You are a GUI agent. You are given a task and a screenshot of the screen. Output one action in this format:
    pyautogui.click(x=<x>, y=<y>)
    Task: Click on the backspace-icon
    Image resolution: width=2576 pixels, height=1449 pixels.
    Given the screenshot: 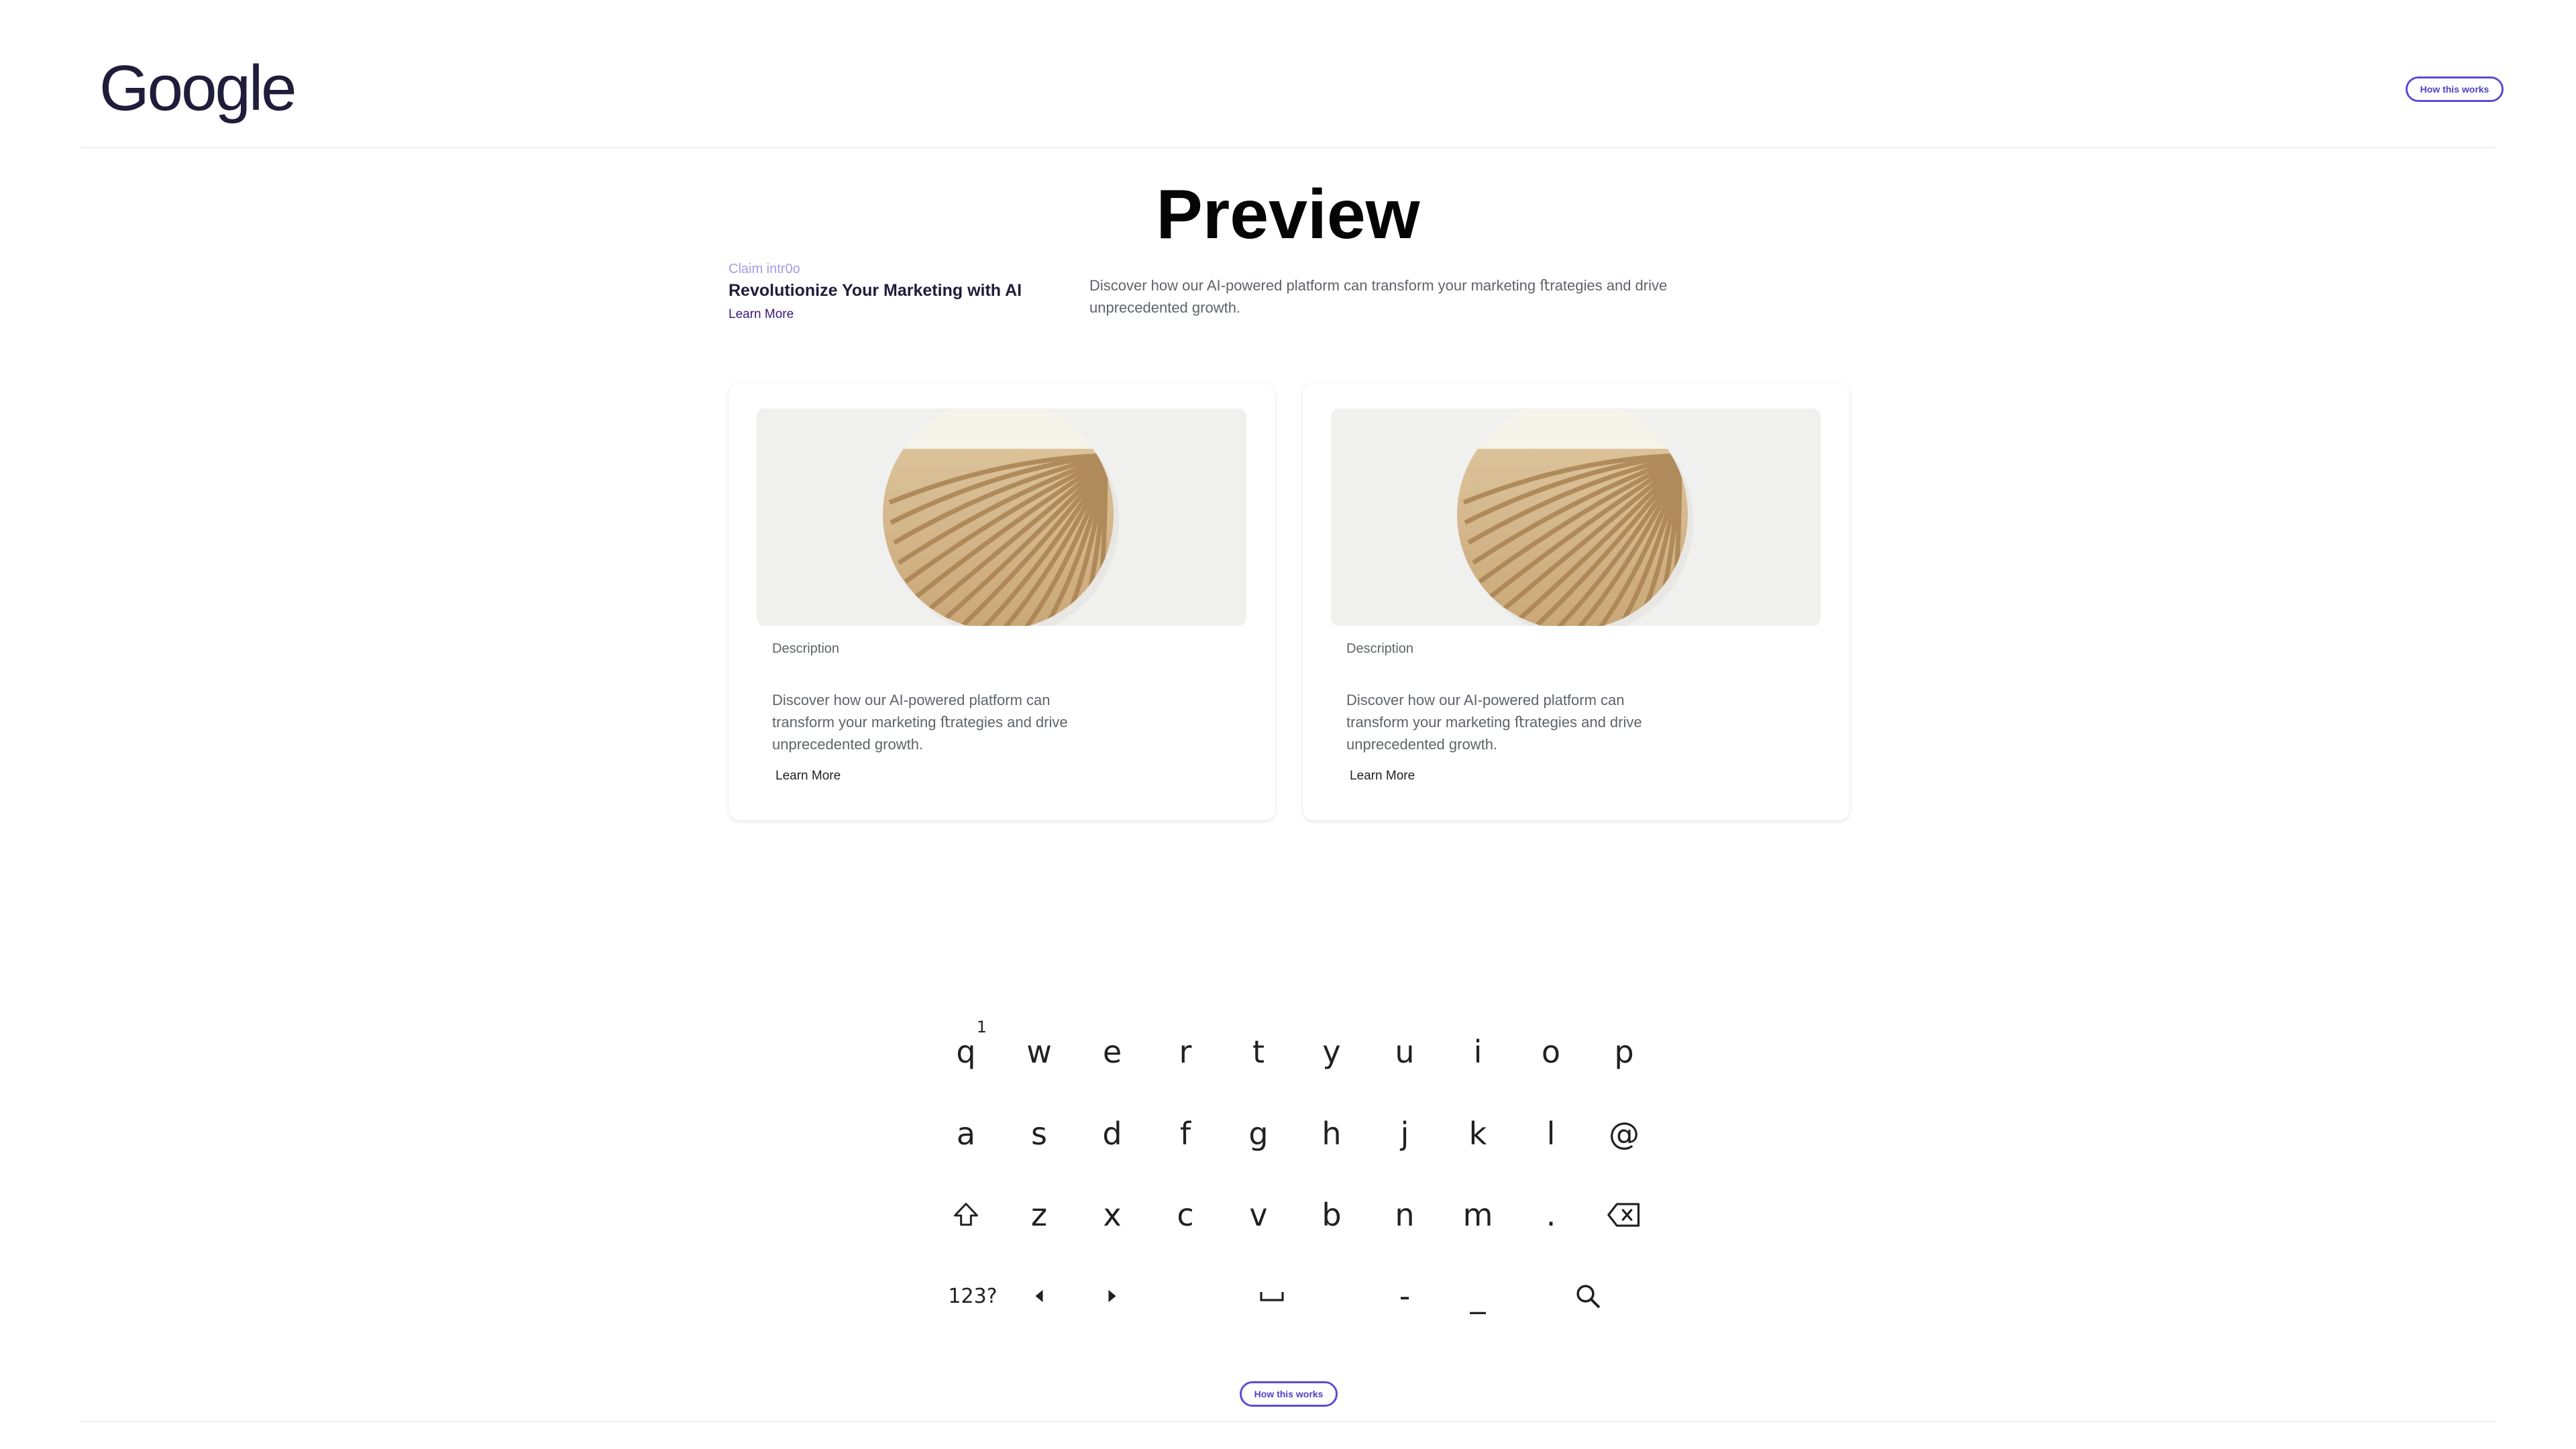 What is the action you would take?
    pyautogui.click(x=1623, y=1215)
    